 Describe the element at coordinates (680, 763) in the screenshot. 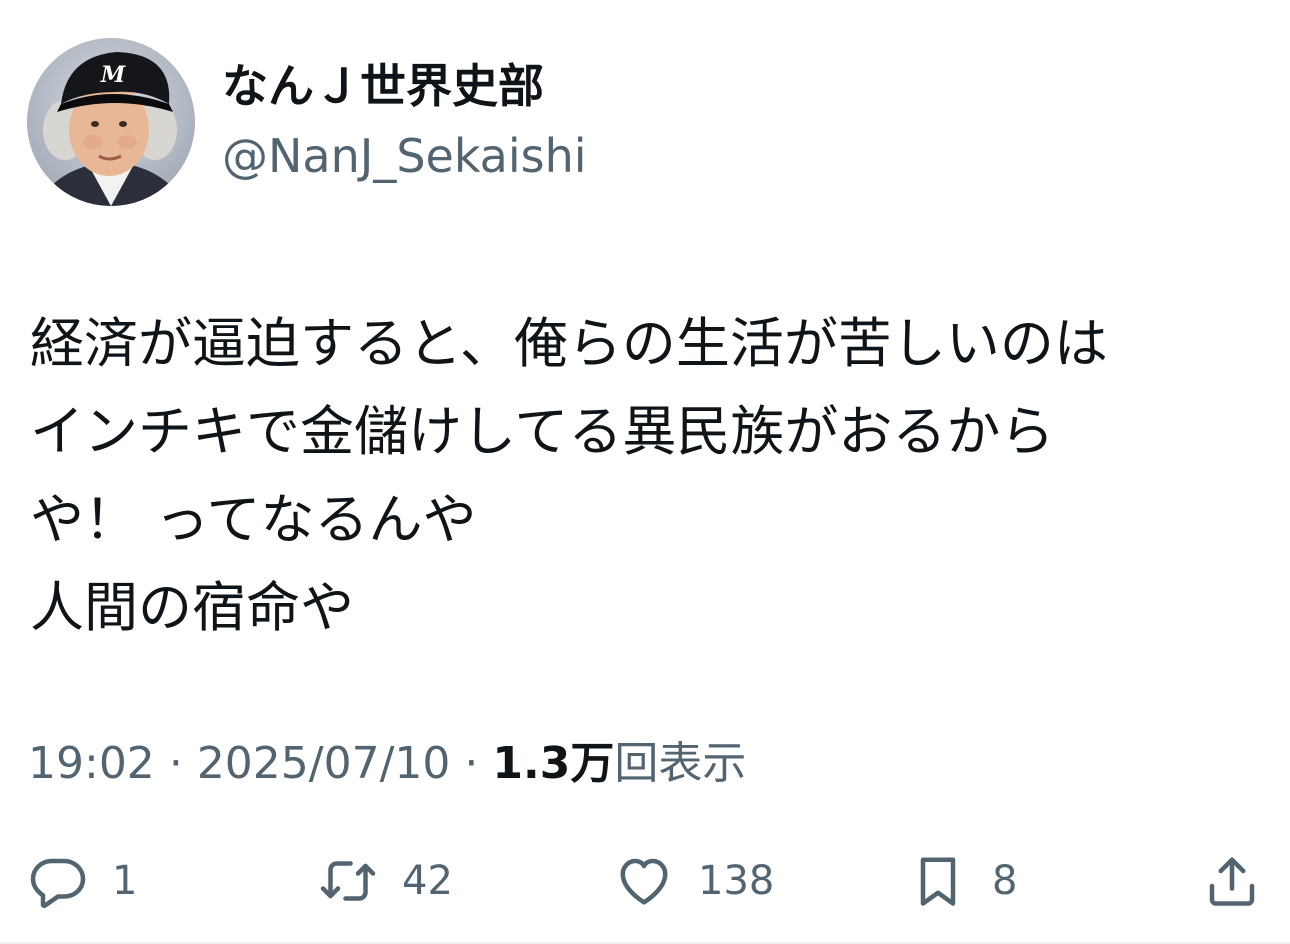

I see `views-label: 回表示` at that location.